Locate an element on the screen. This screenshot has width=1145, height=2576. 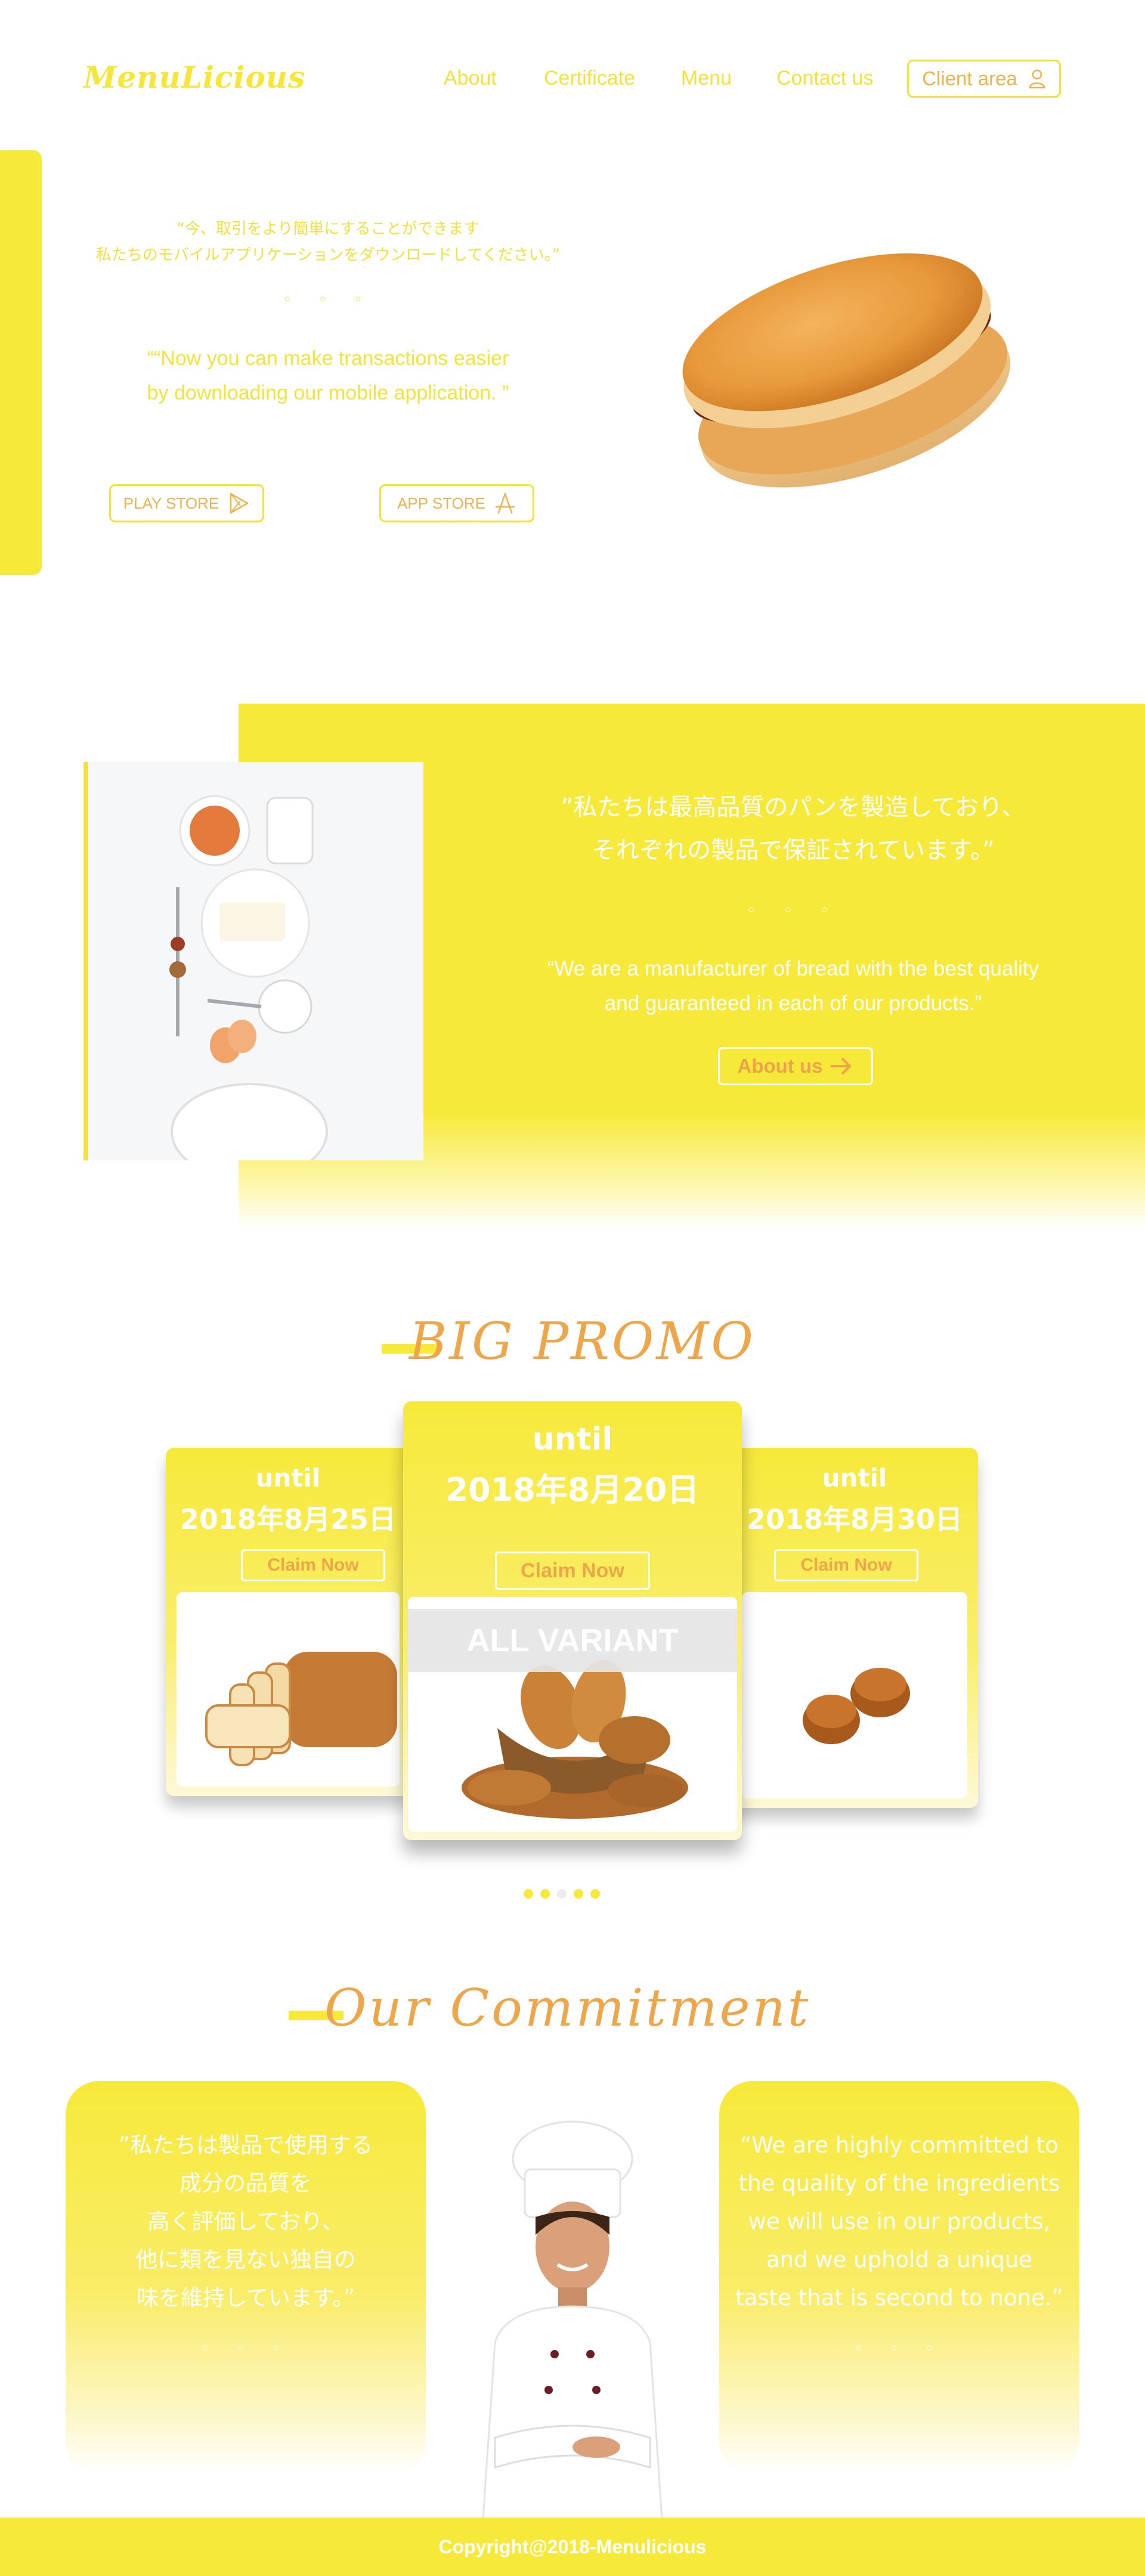
bread-basket-image: ALL VARIANT is located at coordinates (572, 1715).